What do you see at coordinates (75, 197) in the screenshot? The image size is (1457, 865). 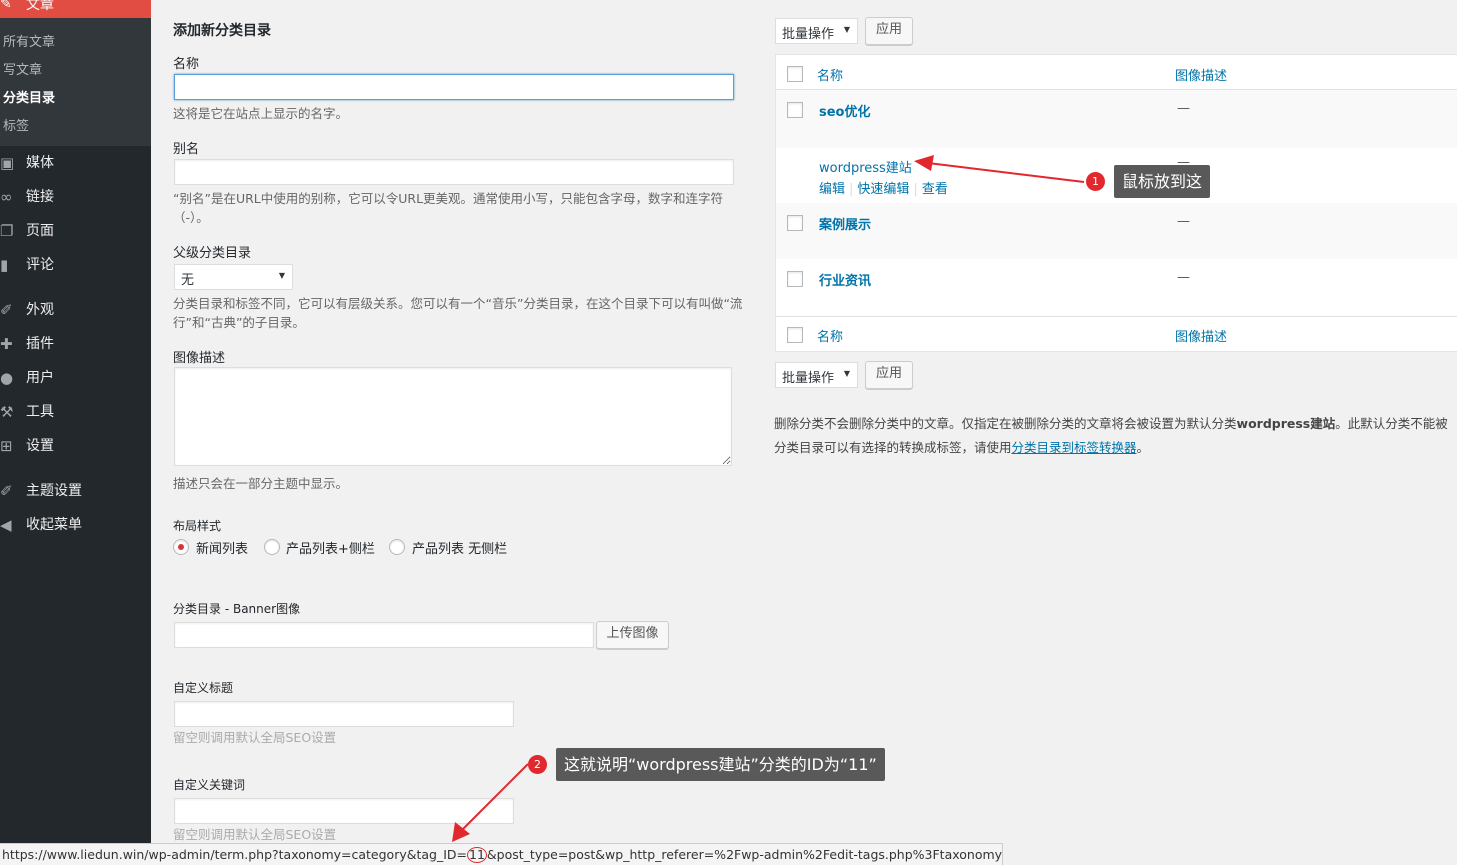 I see `sidebar-item-links: ∞ 链接` at bounding box center [75, 197].